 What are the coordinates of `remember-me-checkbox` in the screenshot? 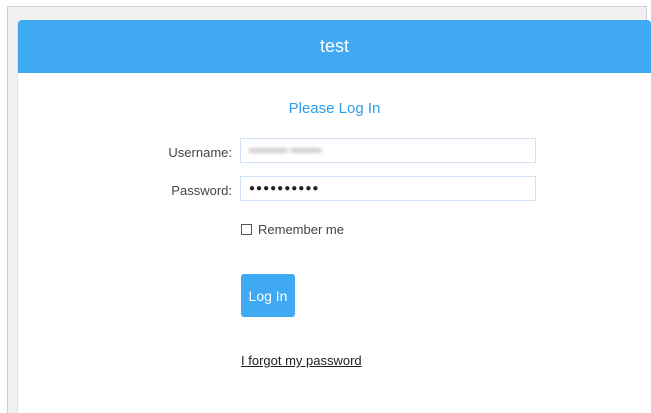 It's located at (246, 229).